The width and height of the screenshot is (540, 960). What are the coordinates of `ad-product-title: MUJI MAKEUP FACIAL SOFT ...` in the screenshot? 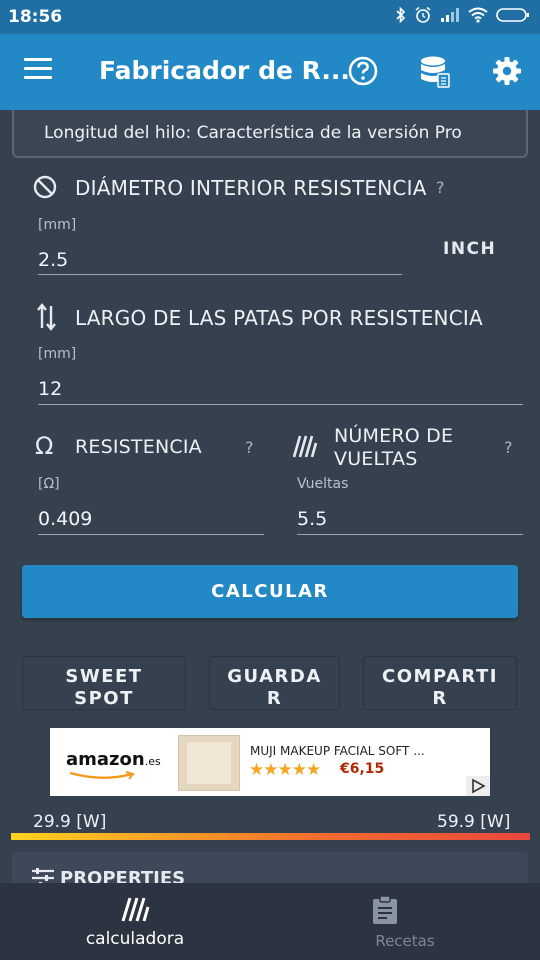 It's located at (337, 751).